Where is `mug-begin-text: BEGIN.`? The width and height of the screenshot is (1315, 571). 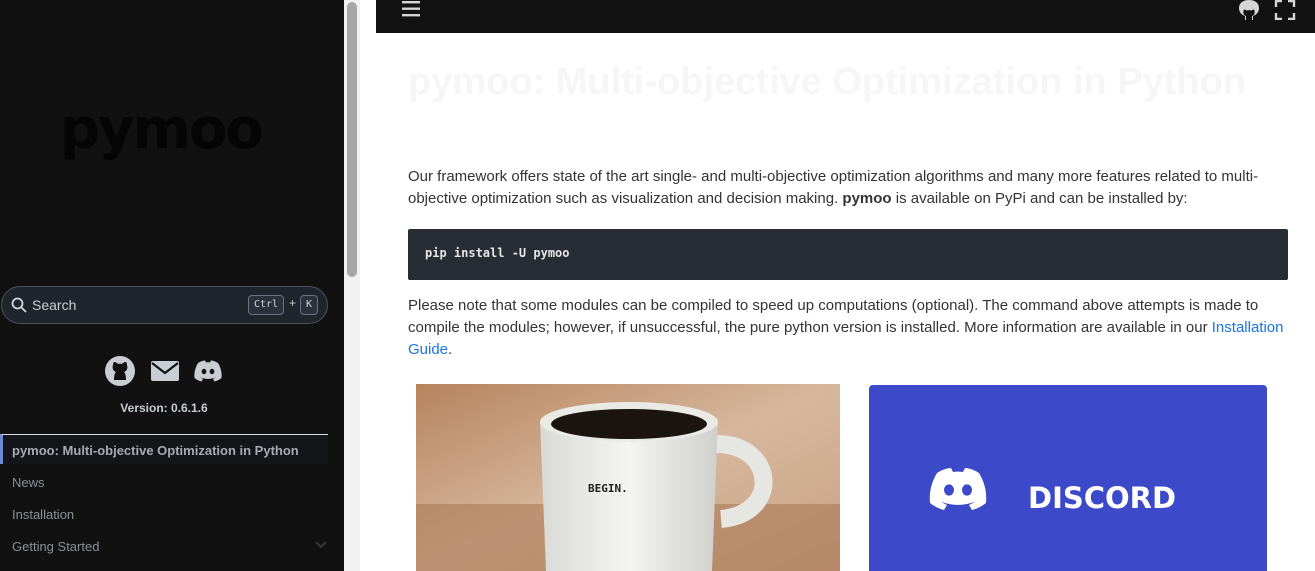
mug-begin-text: BEGIN. is located at coordinates (608, 488).